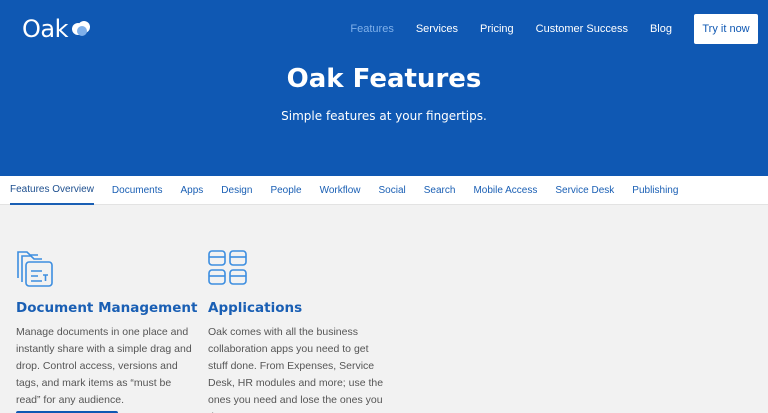 This screenshot has width=768, height=413. Describe the element at coordinates (582, 29) in the screenshot. I see `nav-customer-success: Customer Success` at that location.